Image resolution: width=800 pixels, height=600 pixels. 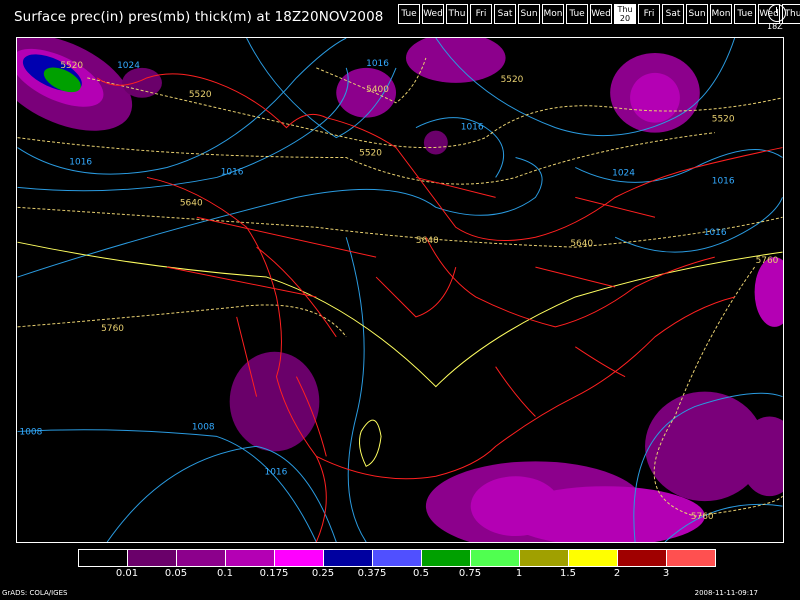 What do you see at coordinates (457, 14) in the screenshot?
I see `day-thu: Thu` at bounding box center [457, 14].